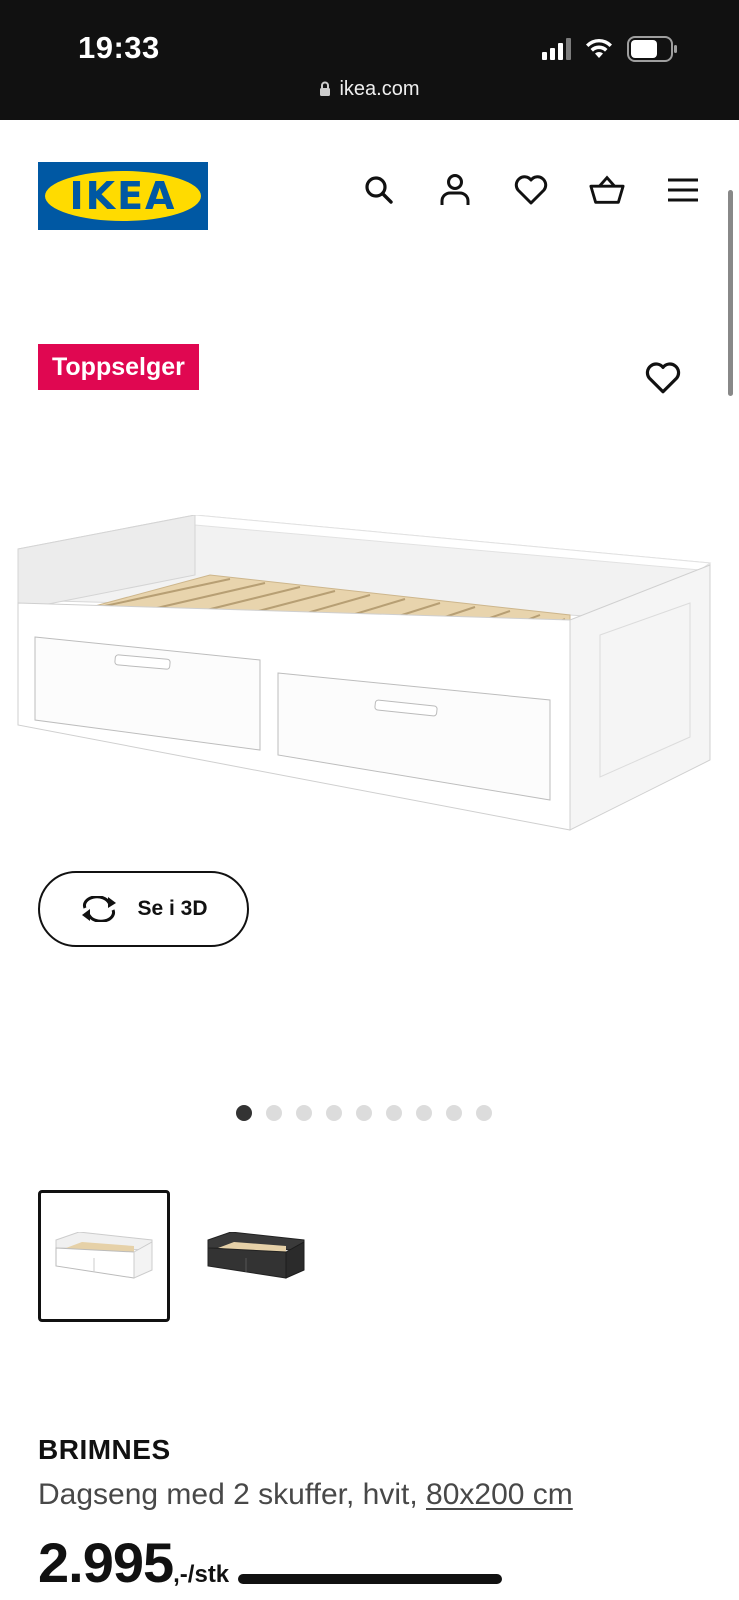 The image size is (739, 1600). Describe the element at coordinates (730, 293) in the screenshot. I see `page-scrollbar` at that location.